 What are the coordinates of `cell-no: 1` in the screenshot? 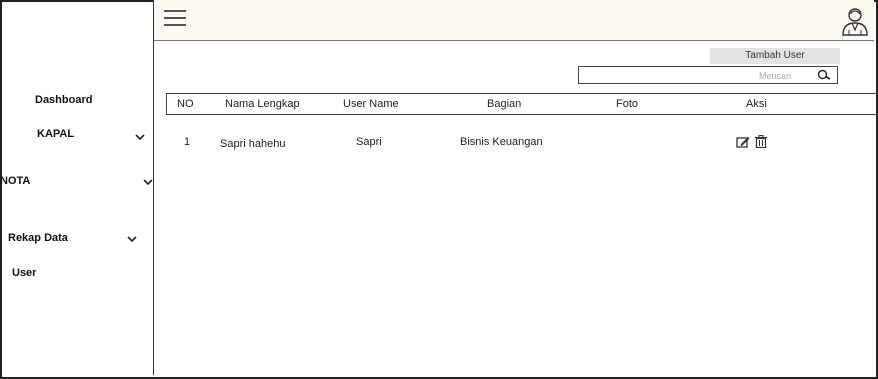 It's located at (187, 142).